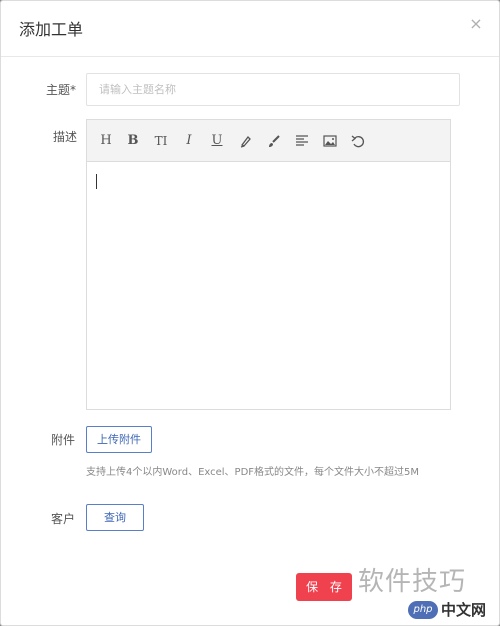  Describe the element at coordinates (133, 141) in the screenshot. I see `bold-icon: B` at that location.